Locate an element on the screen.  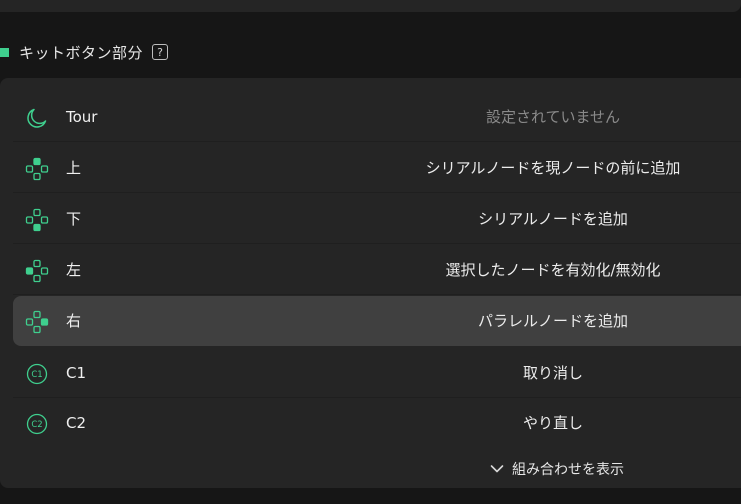
row-up: 上 シリアルノードを現ノードの前に追加 is located at coordinates (377, 168).